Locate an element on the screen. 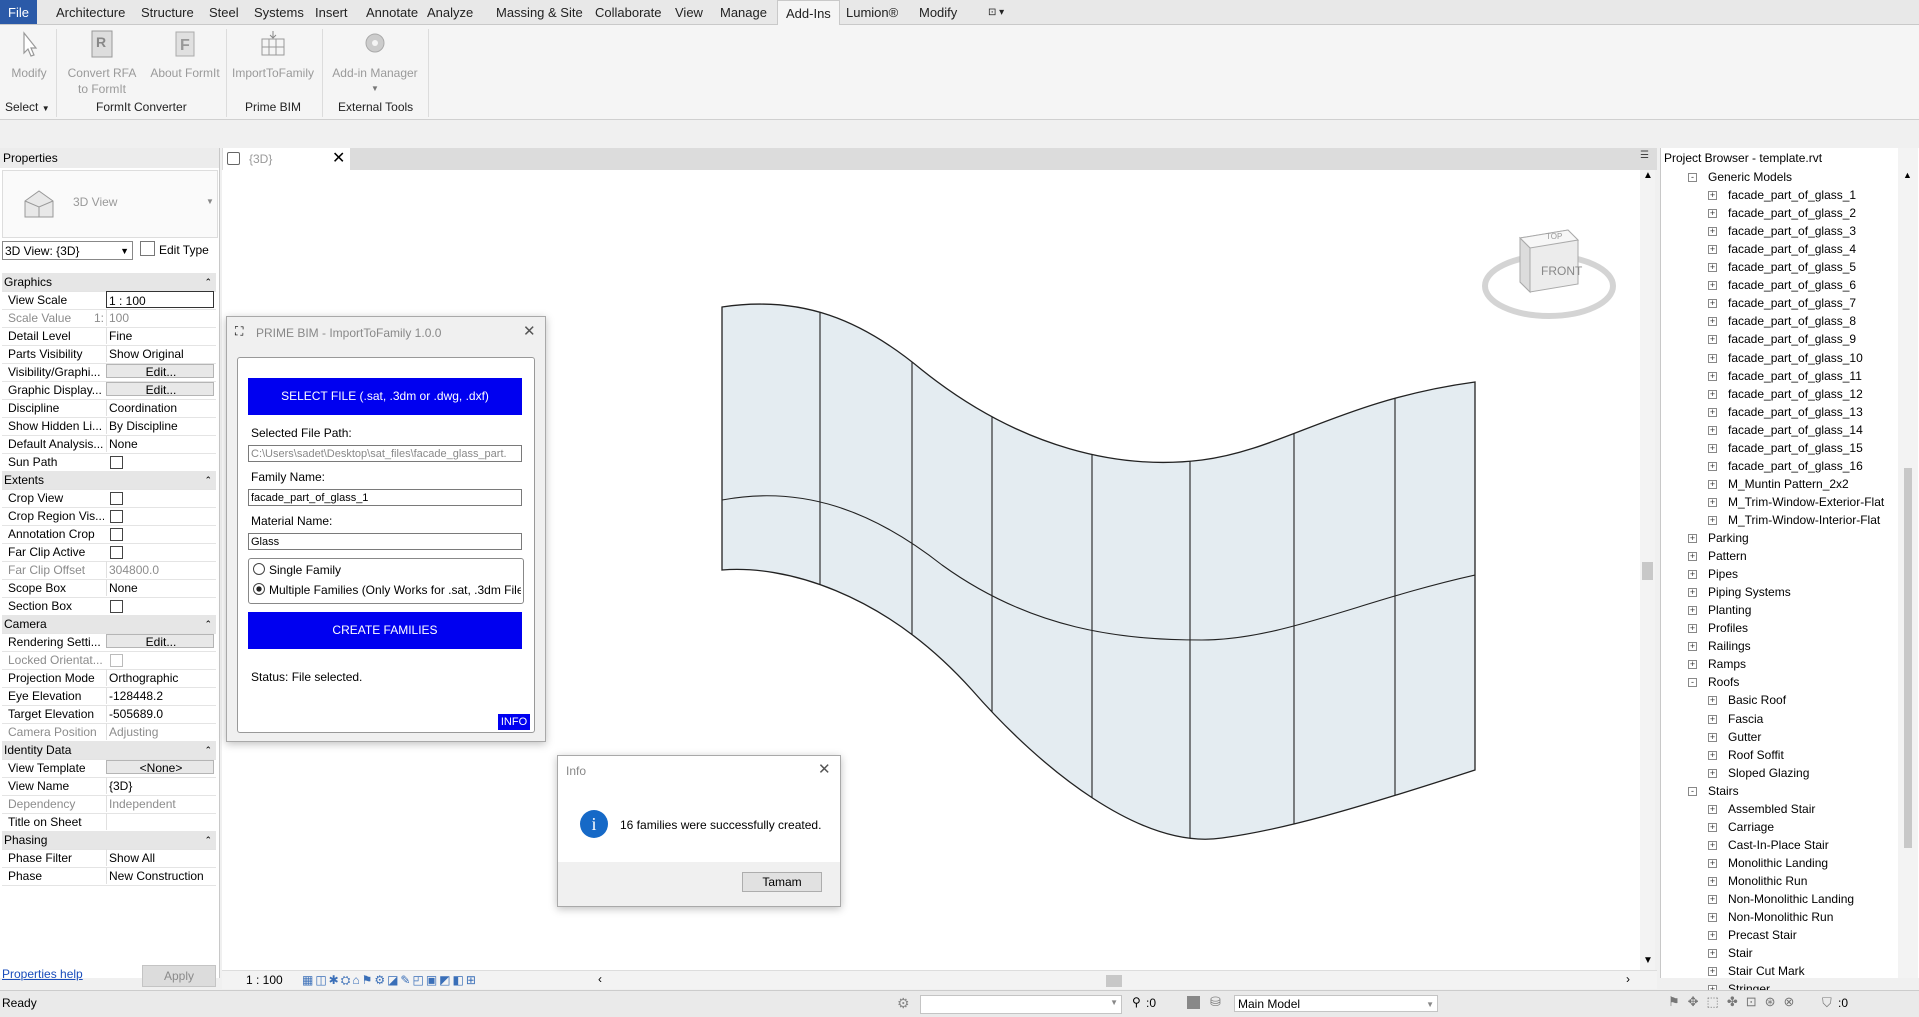 Image resolution: width=1919 pixels, height=1017 pixels. tab-insert: Insert is located at coordinates (331, 12).